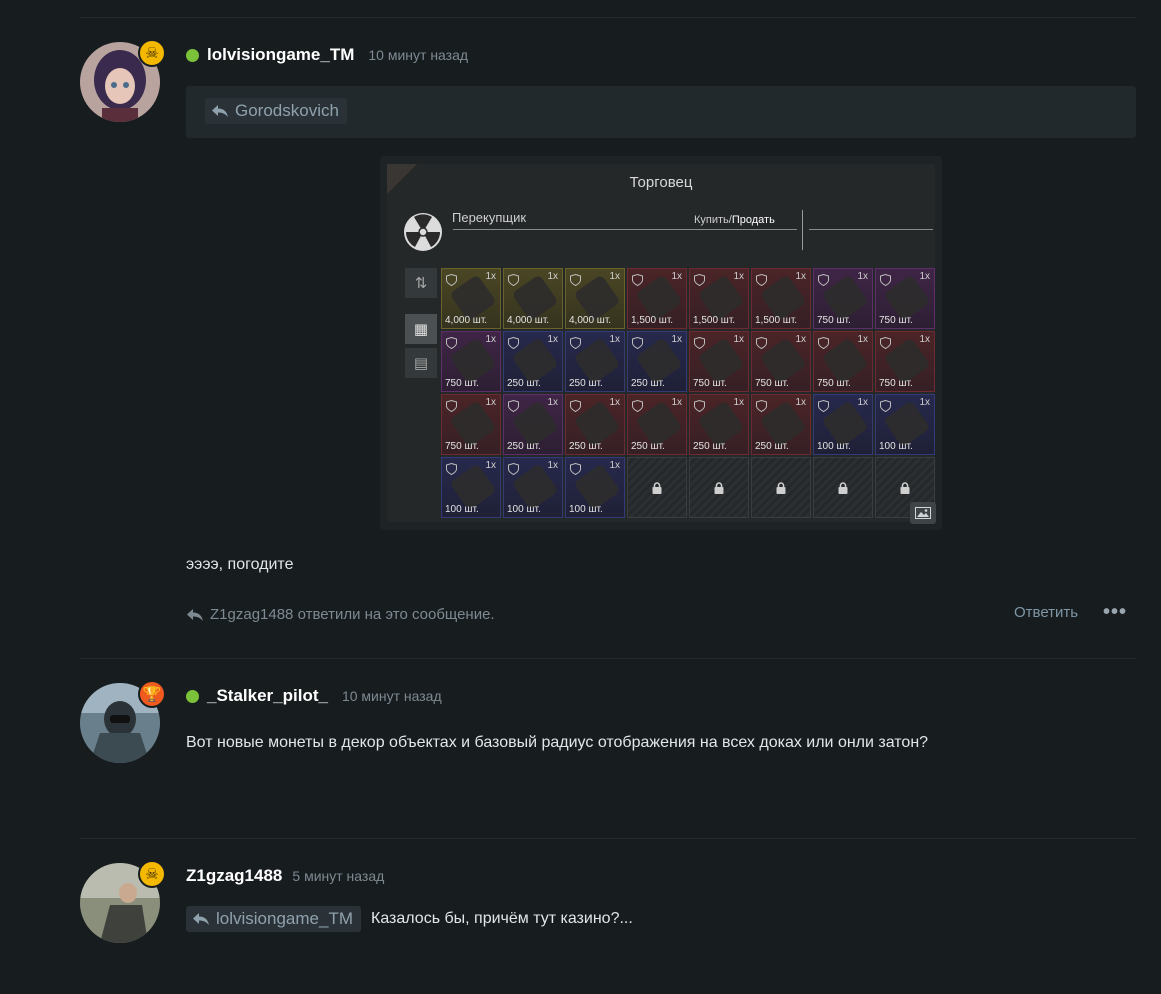 This screenshot has height=994, width=1161. Describe the element at coordinates (1115, 612) in the screenshot. I see `more-options-icon: •••` at that location.